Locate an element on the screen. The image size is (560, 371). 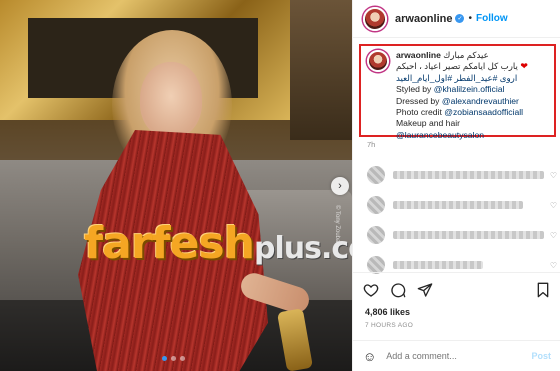
post-timestamp: 7 HOURS AGO is located at coordinates (389, 325).